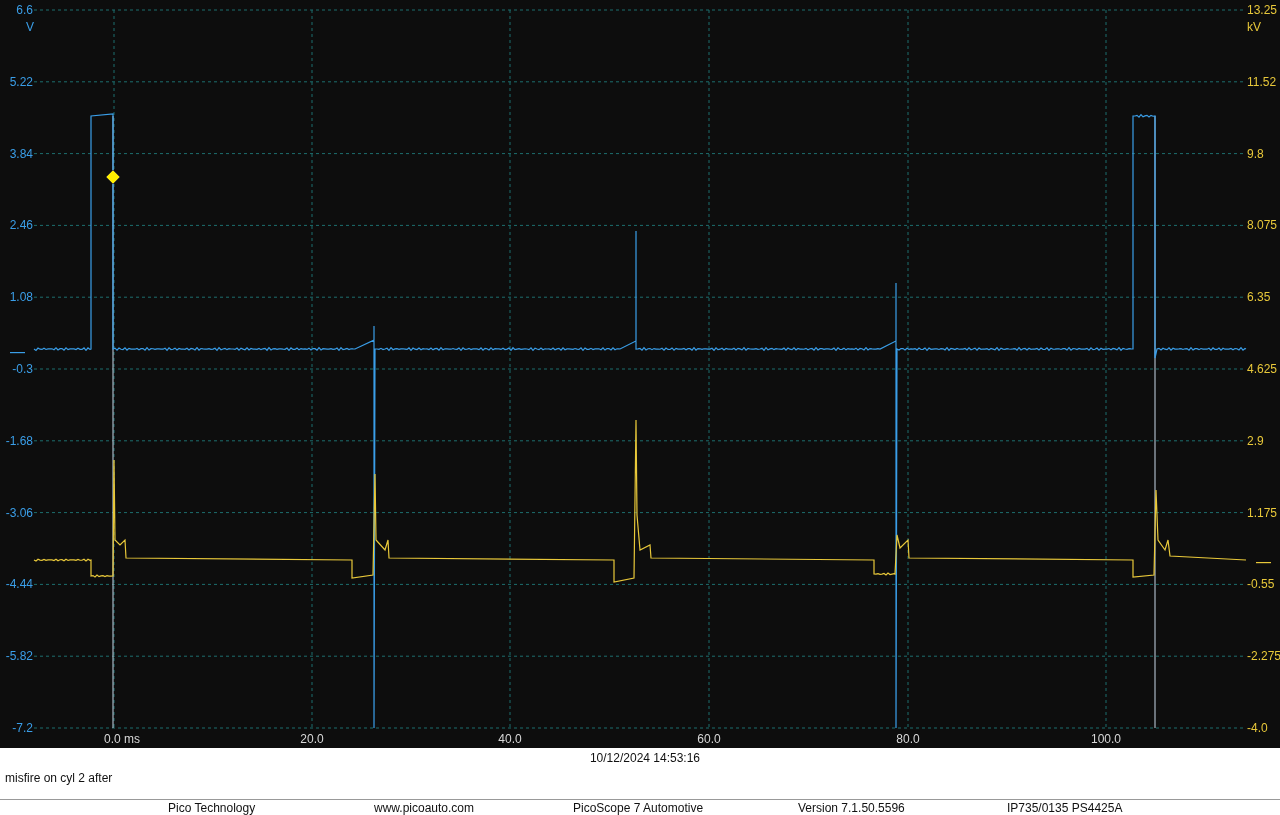  I want to click on axis-tick-label: -0.55, so click(1261, 584).